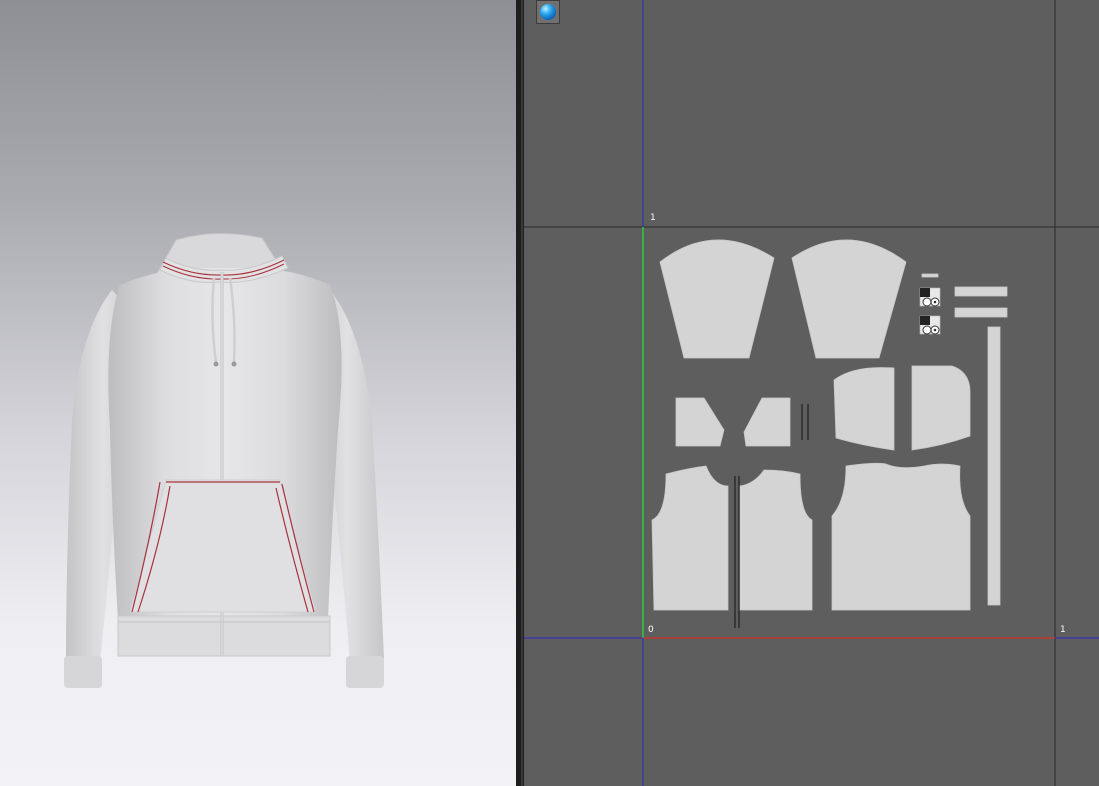  What do you see at coordinates (776, 540) in the screenshot?
I see `pattern-front-right` at bounding box center [776, 540].